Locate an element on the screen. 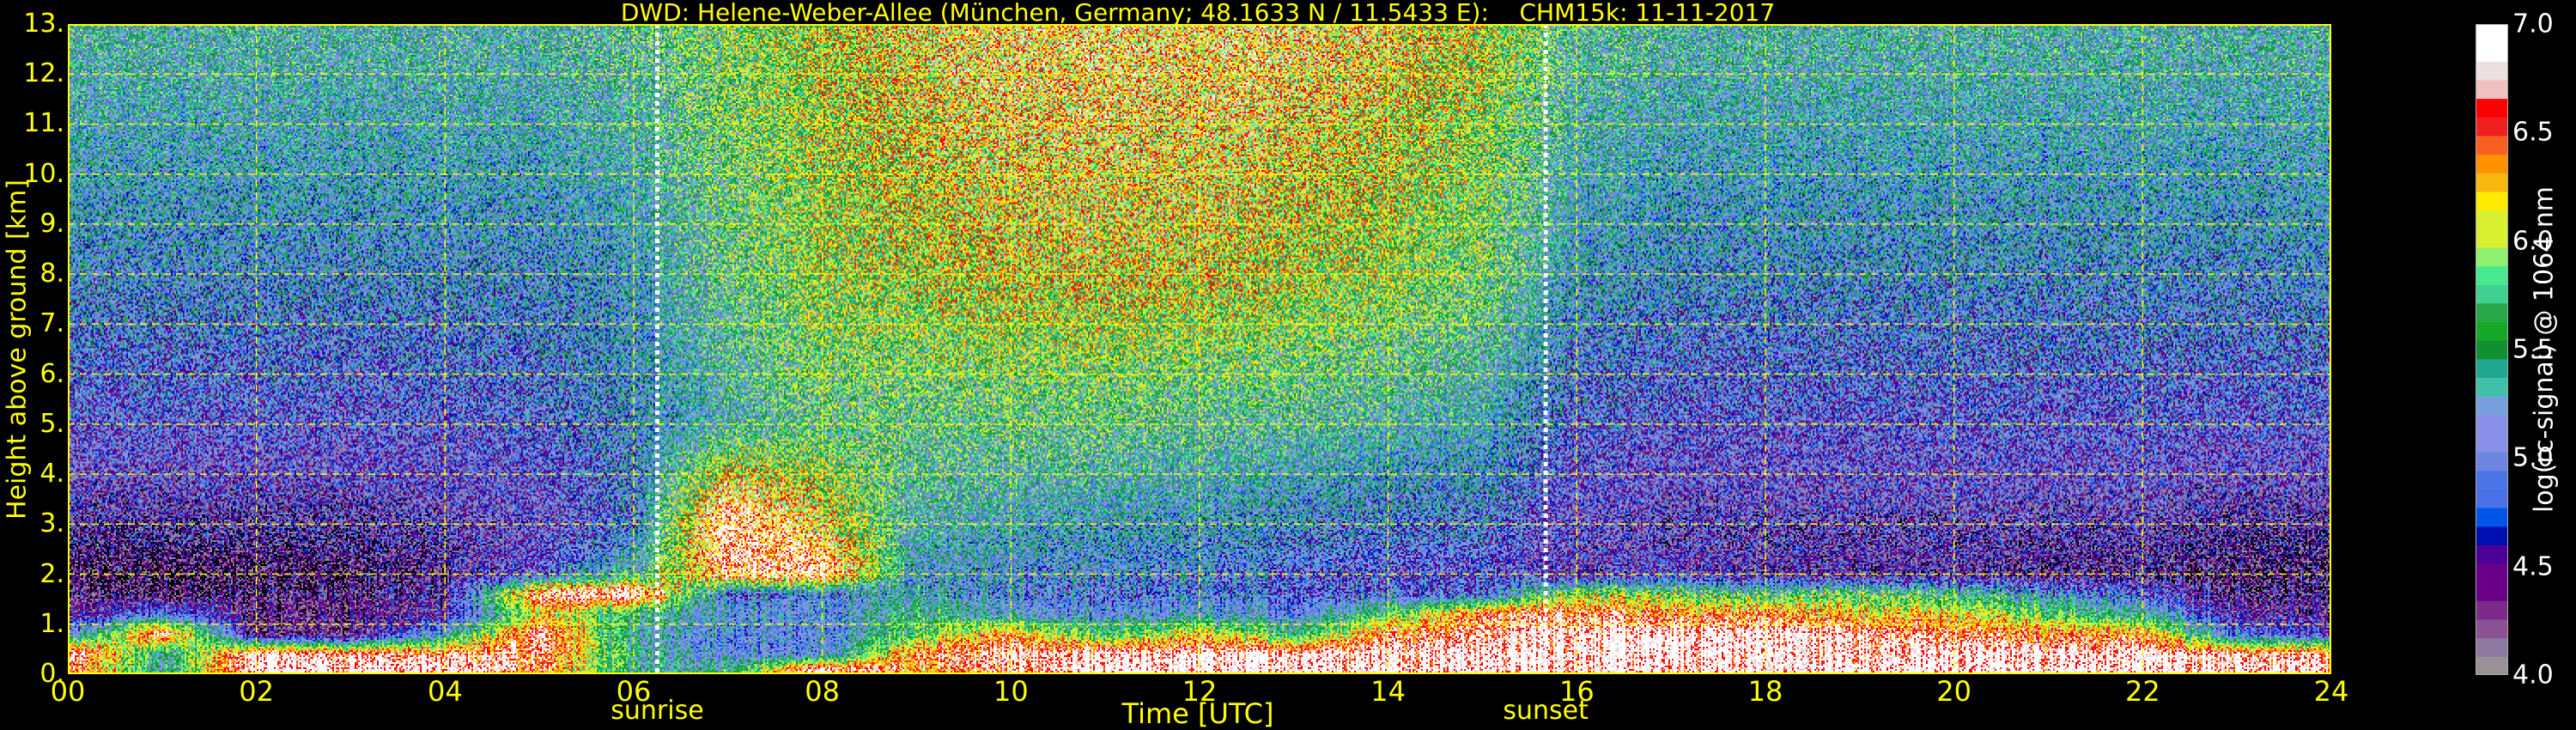 The image size is (2576, 730). sunset-label: sunset is located at coordinates (1546, 711).